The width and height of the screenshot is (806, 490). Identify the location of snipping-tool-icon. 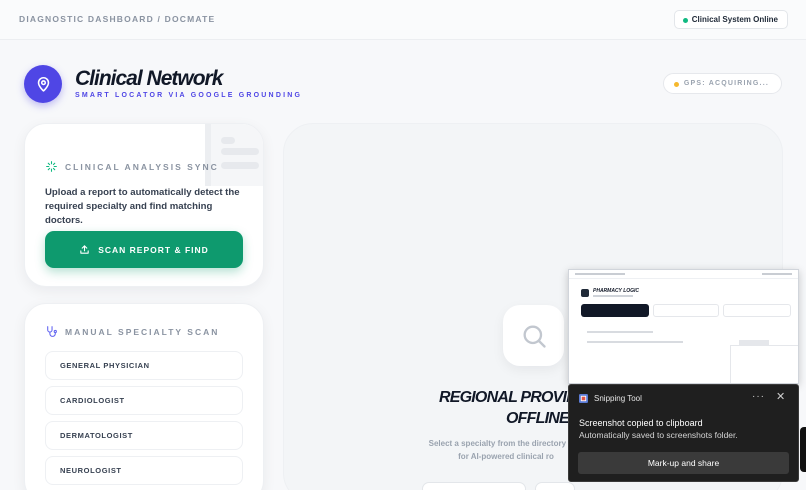
(583, 398).